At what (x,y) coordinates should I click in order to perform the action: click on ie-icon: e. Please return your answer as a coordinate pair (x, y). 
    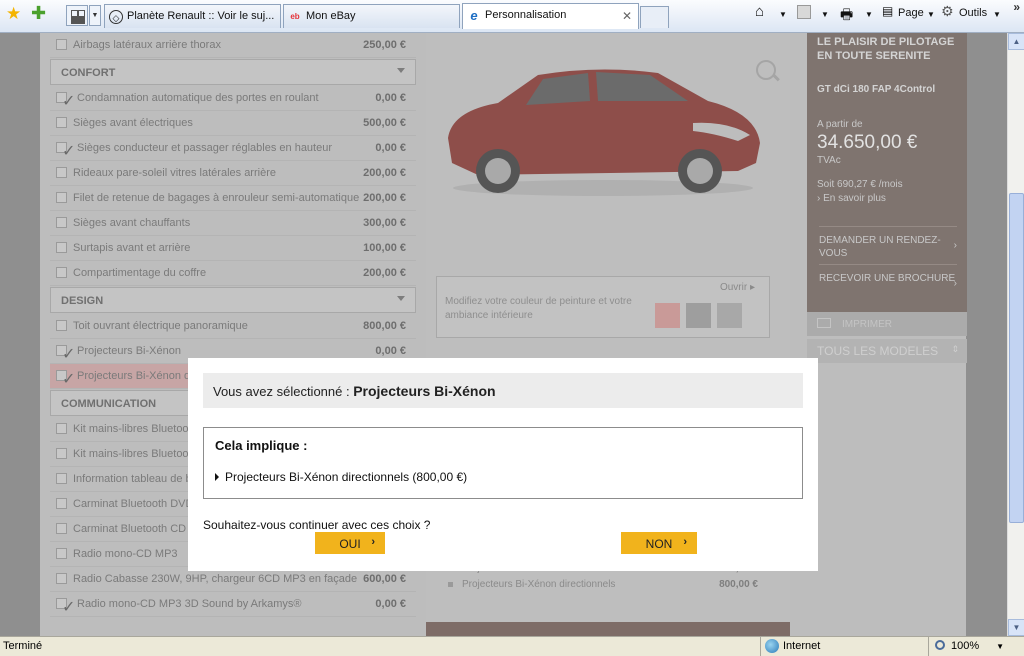
    Looking at the image, I should click on (474, 15).